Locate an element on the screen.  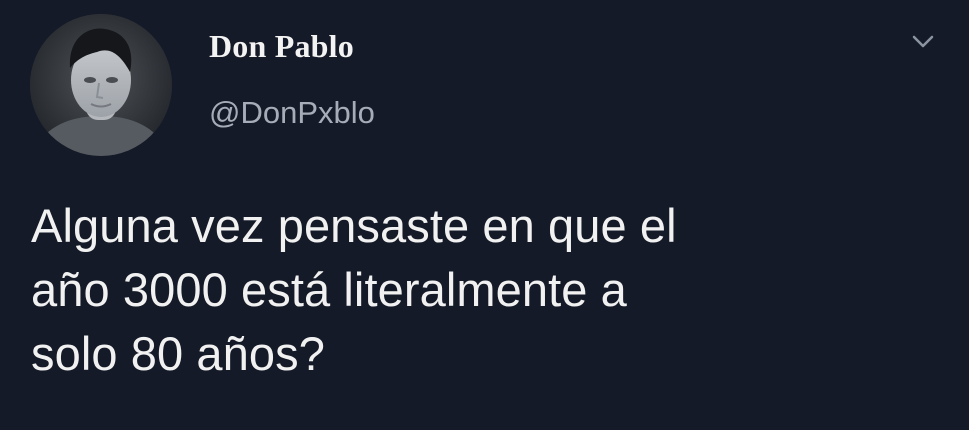
display-name: Don Pablo is located at coordinates (281, 46).